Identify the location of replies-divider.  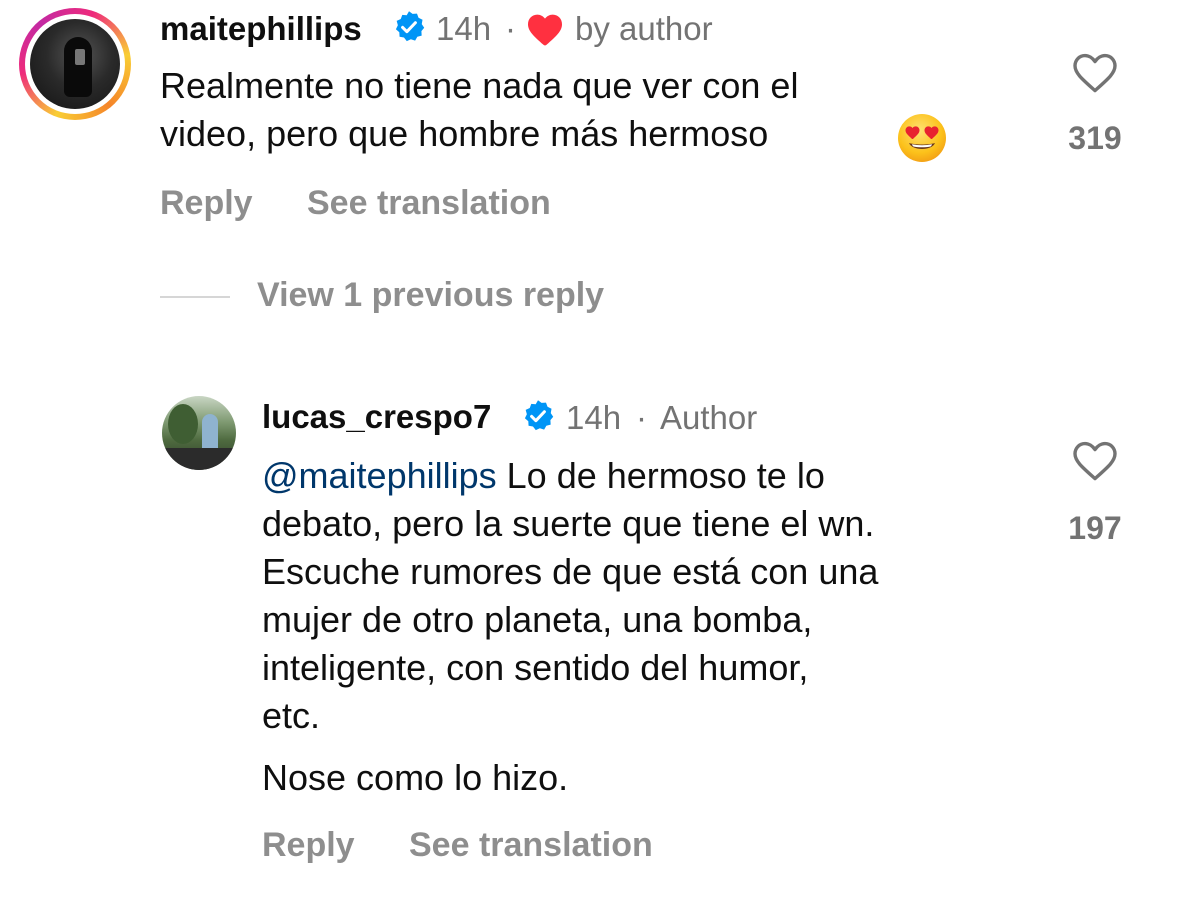
(195, 297).